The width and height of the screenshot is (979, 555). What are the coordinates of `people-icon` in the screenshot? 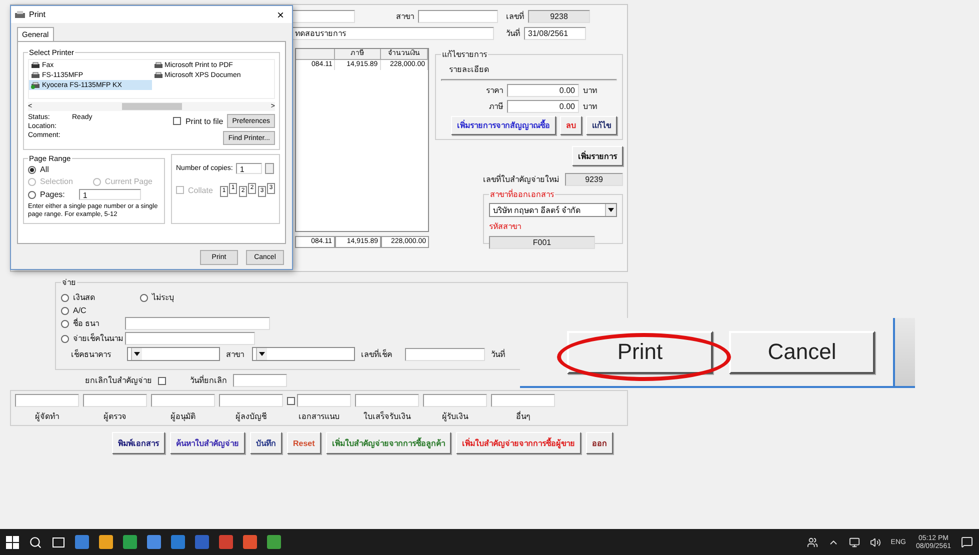 It's located at (812, 542).